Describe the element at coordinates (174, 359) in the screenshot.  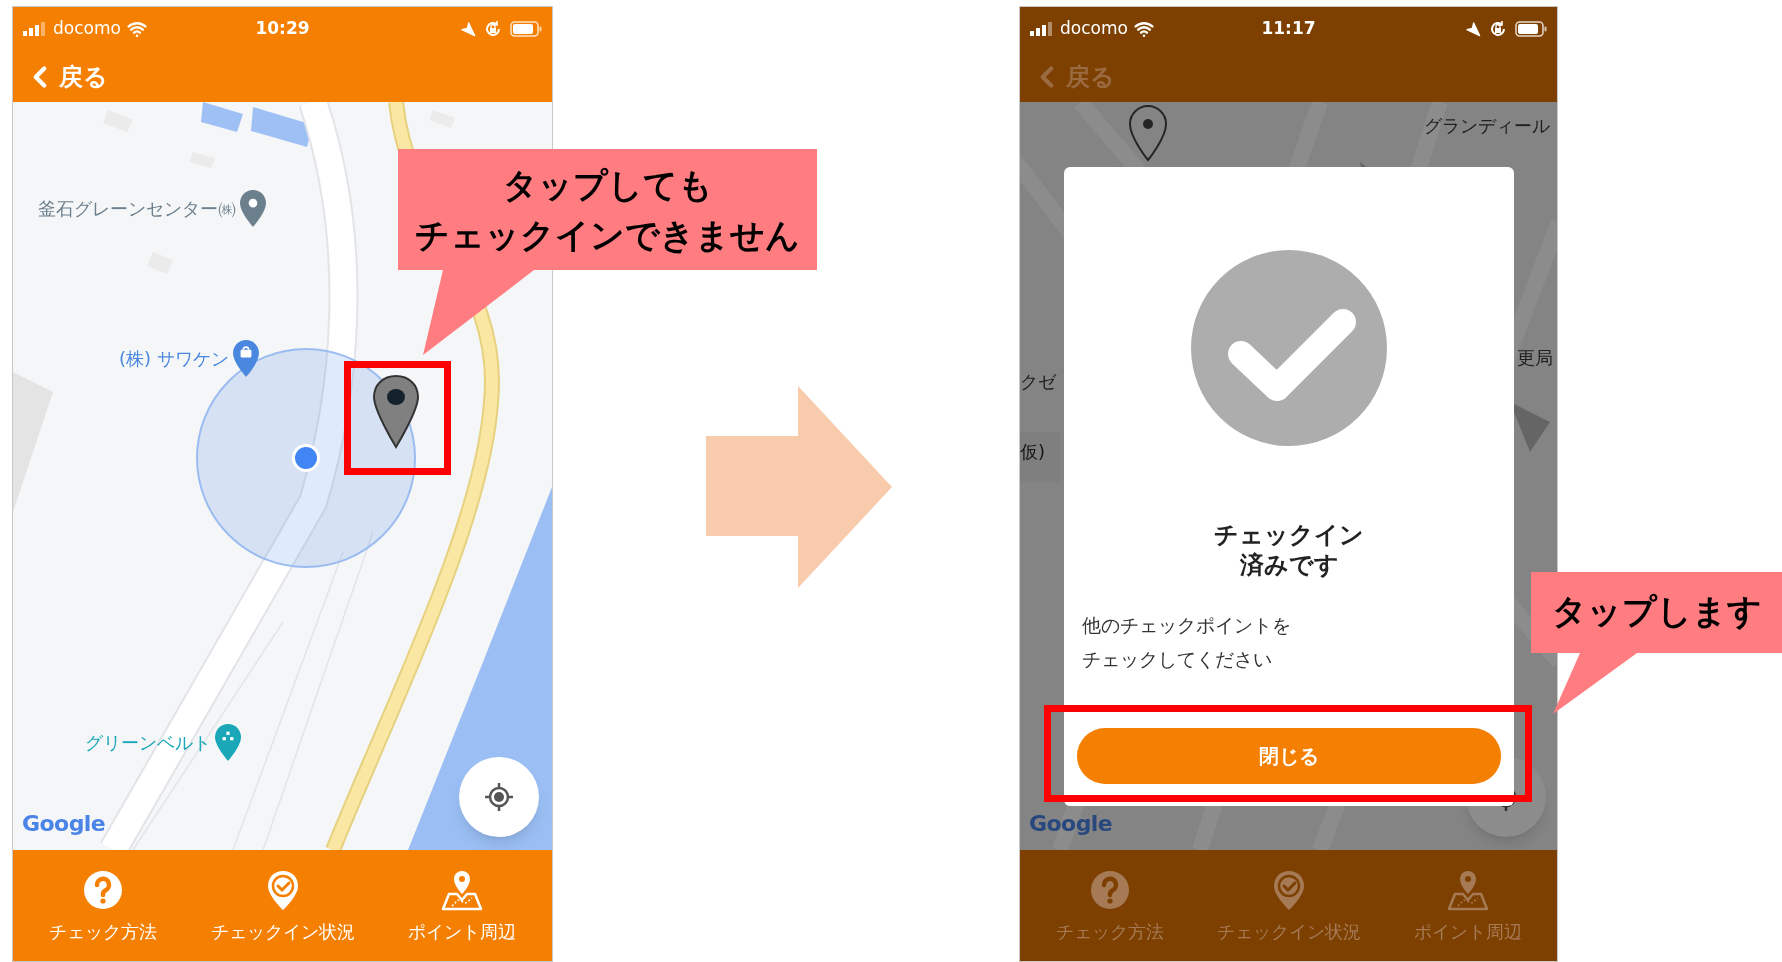
I see `map-label: (株) サワケン` at that location.